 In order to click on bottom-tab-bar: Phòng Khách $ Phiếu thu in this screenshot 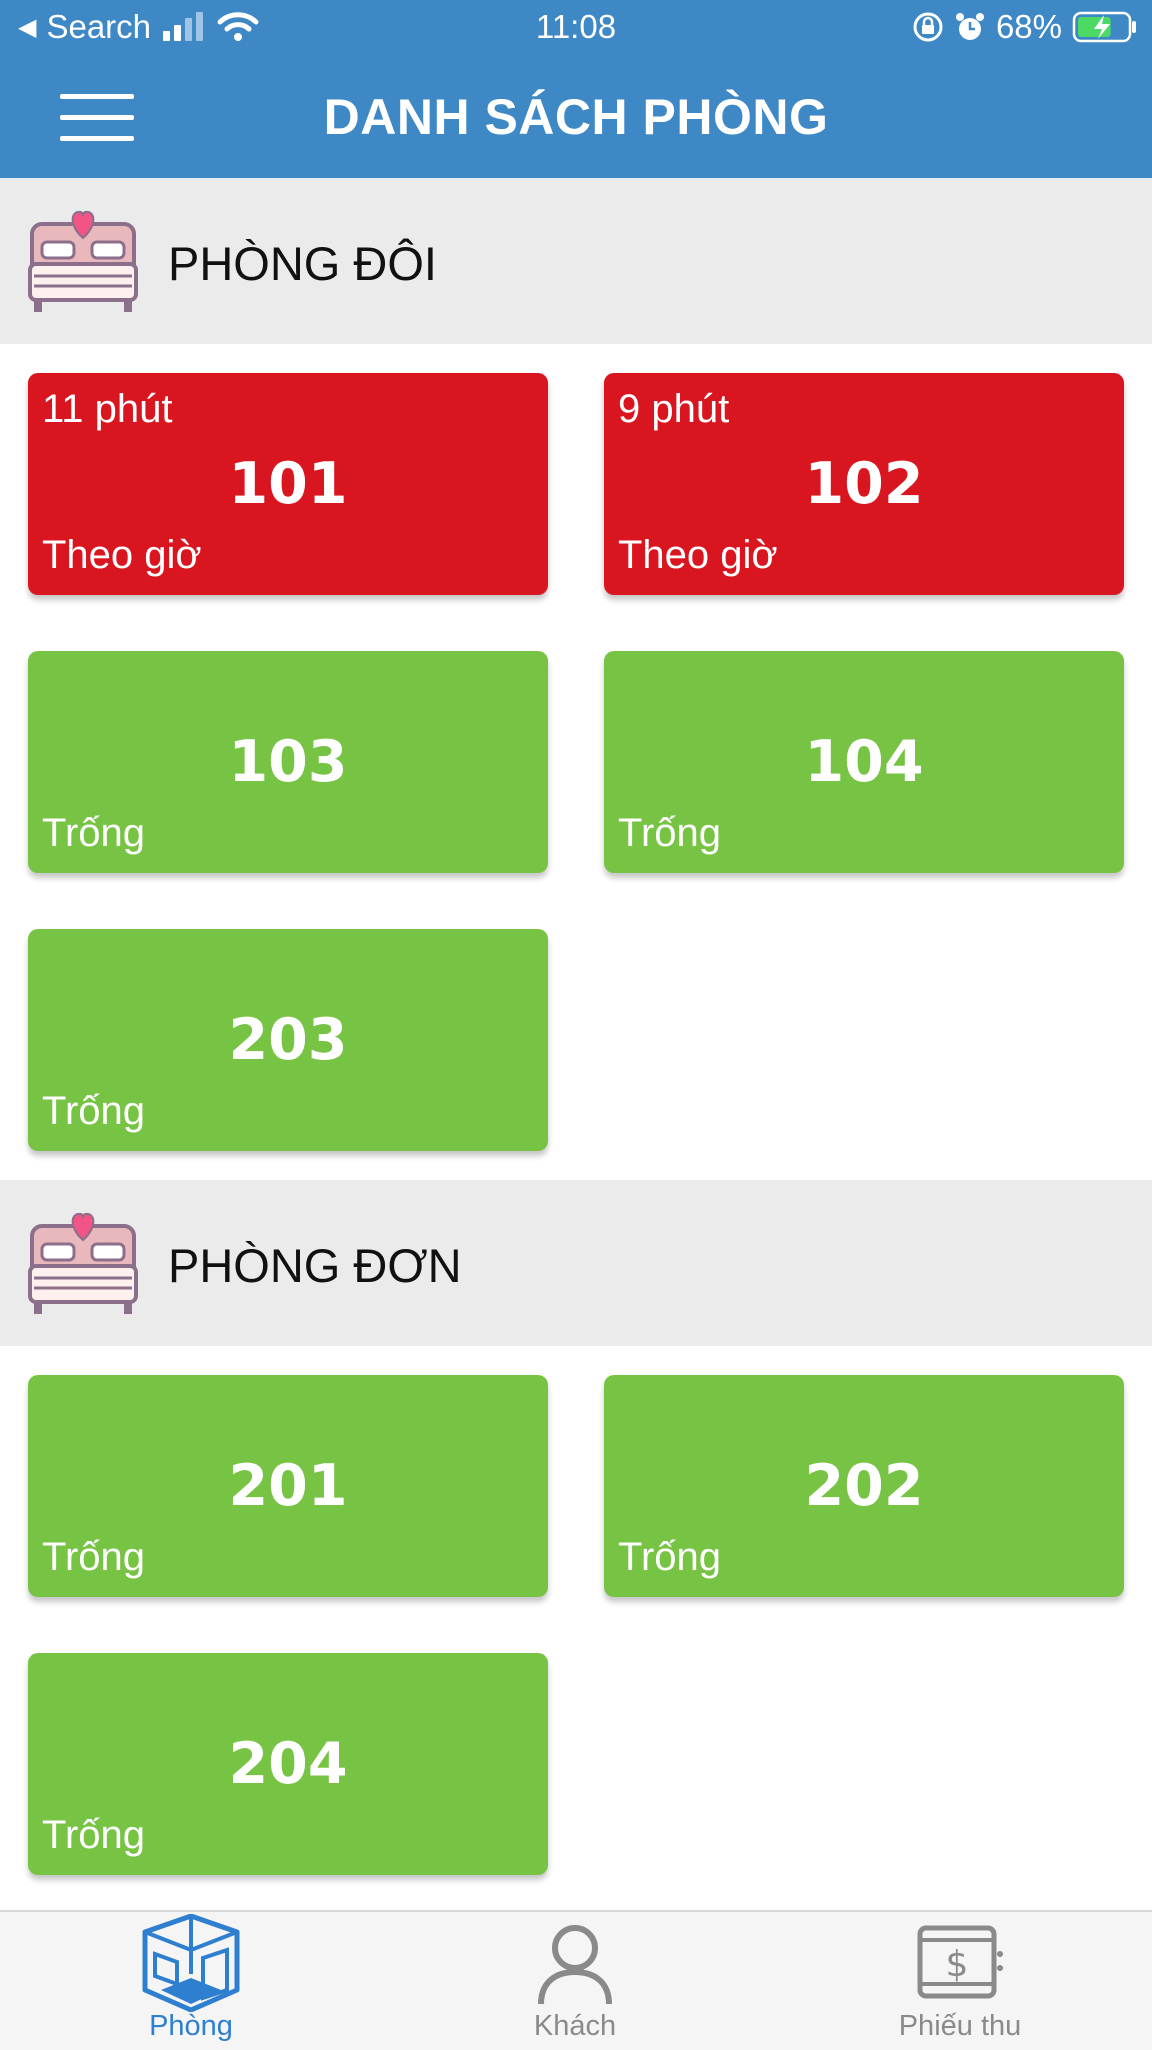, I will do `click(576, 1980)`.